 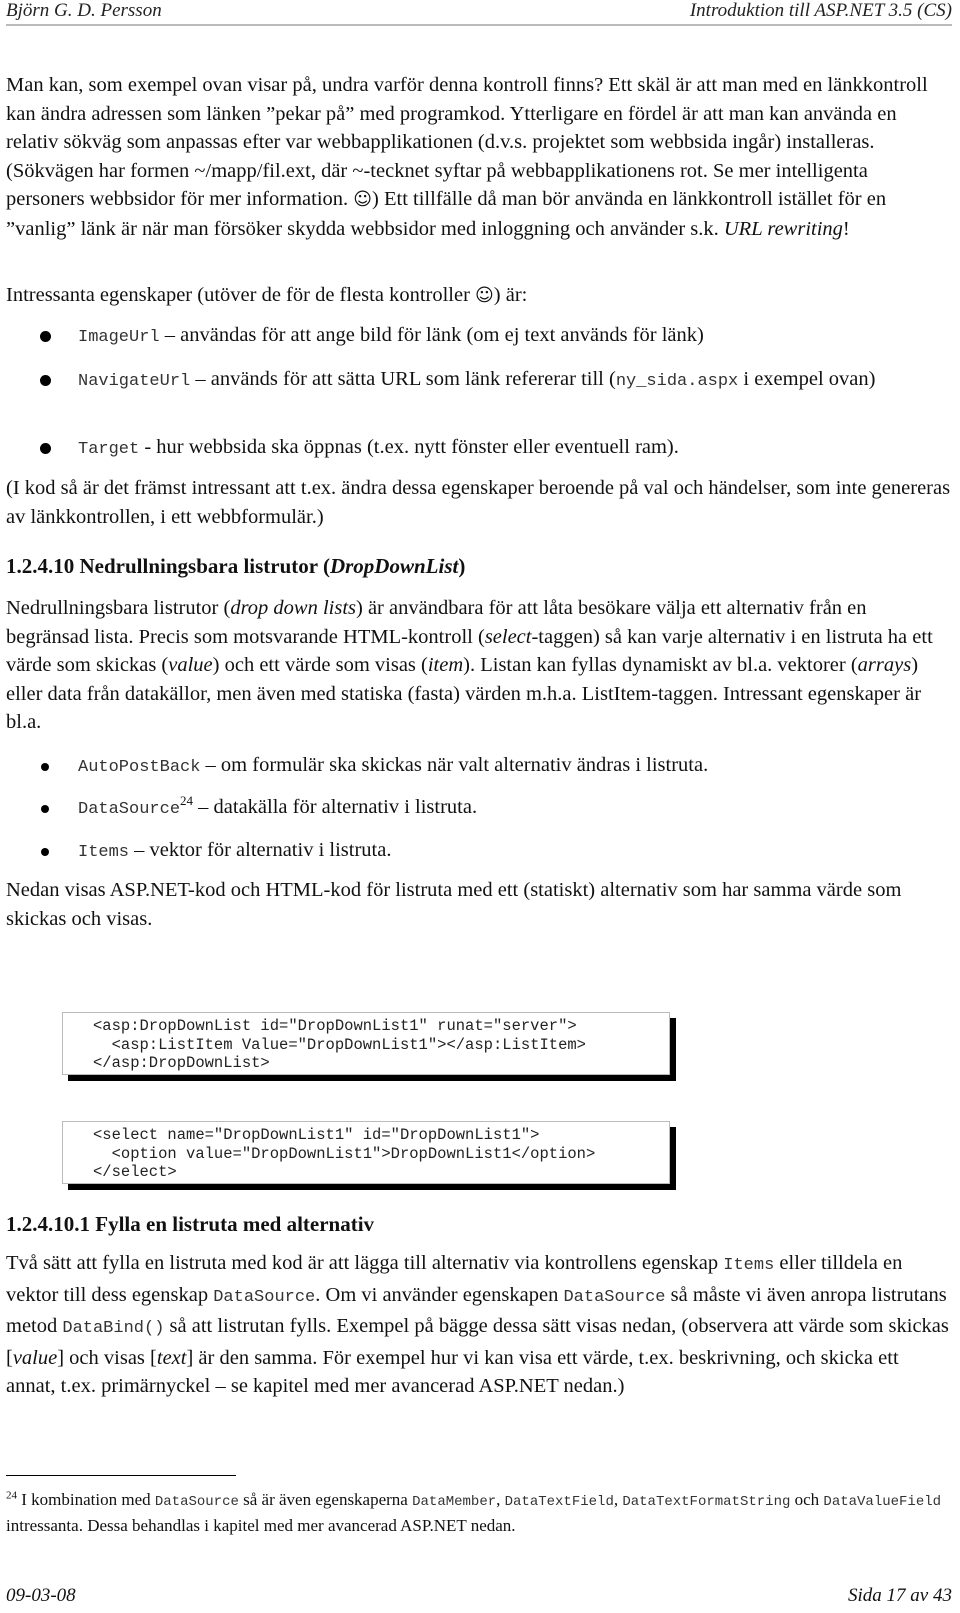 I want to click on emphasis-url-rewriting: URL rewriting, so click(x=783, y=228).